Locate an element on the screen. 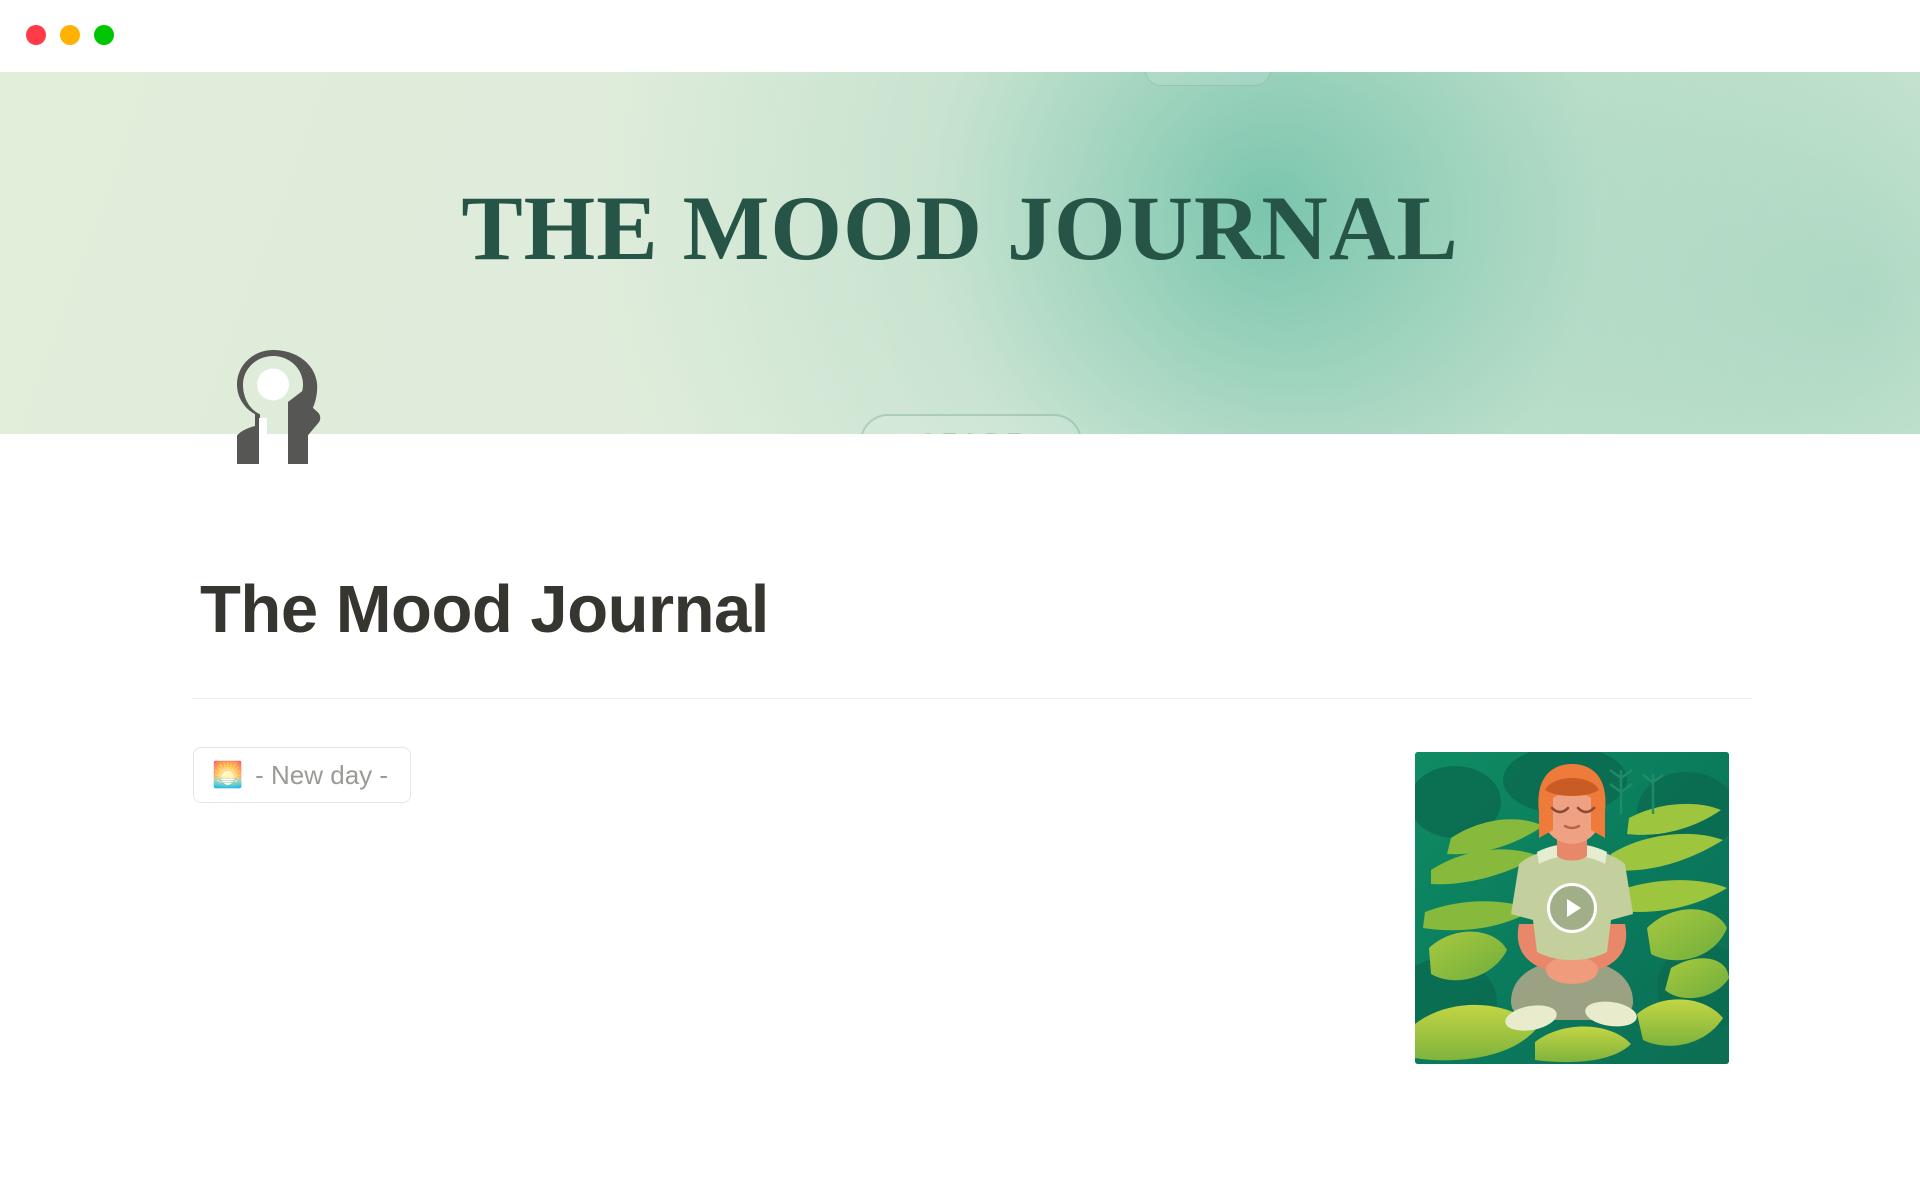  meditation-video-thumbnail is located at coordinates (1572, 908).